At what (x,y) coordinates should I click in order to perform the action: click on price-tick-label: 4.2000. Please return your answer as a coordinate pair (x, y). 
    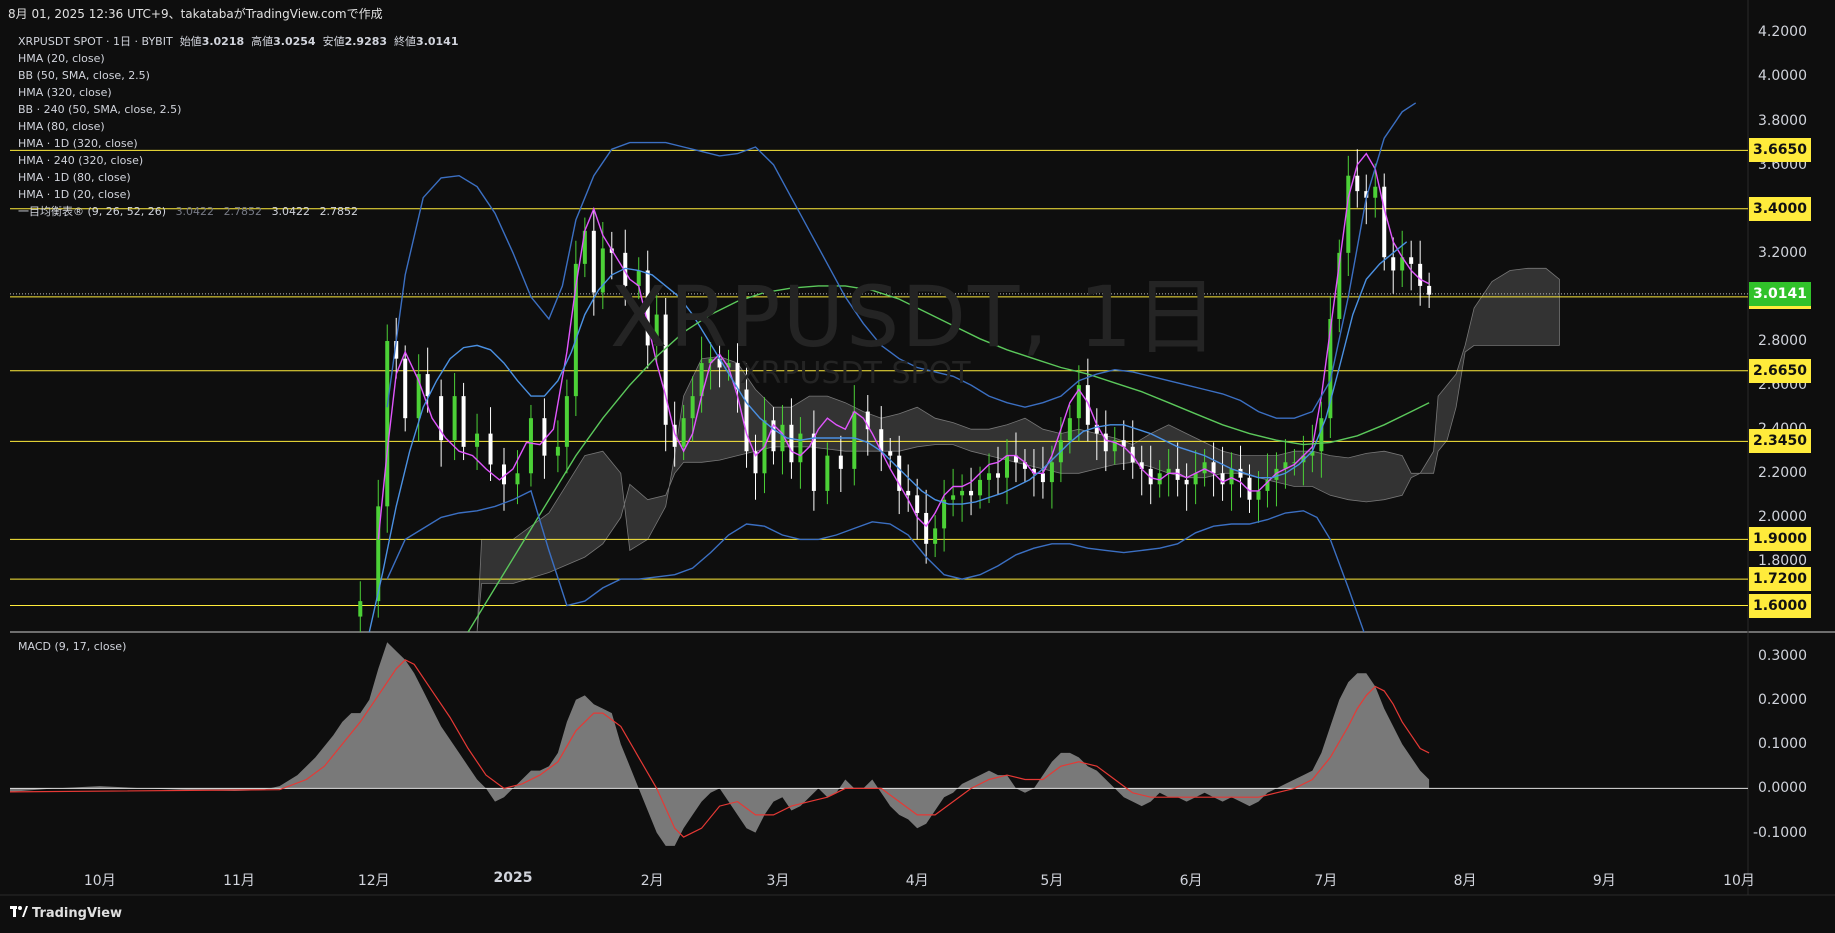
    Looking at the image, I should click on (1782, 32).